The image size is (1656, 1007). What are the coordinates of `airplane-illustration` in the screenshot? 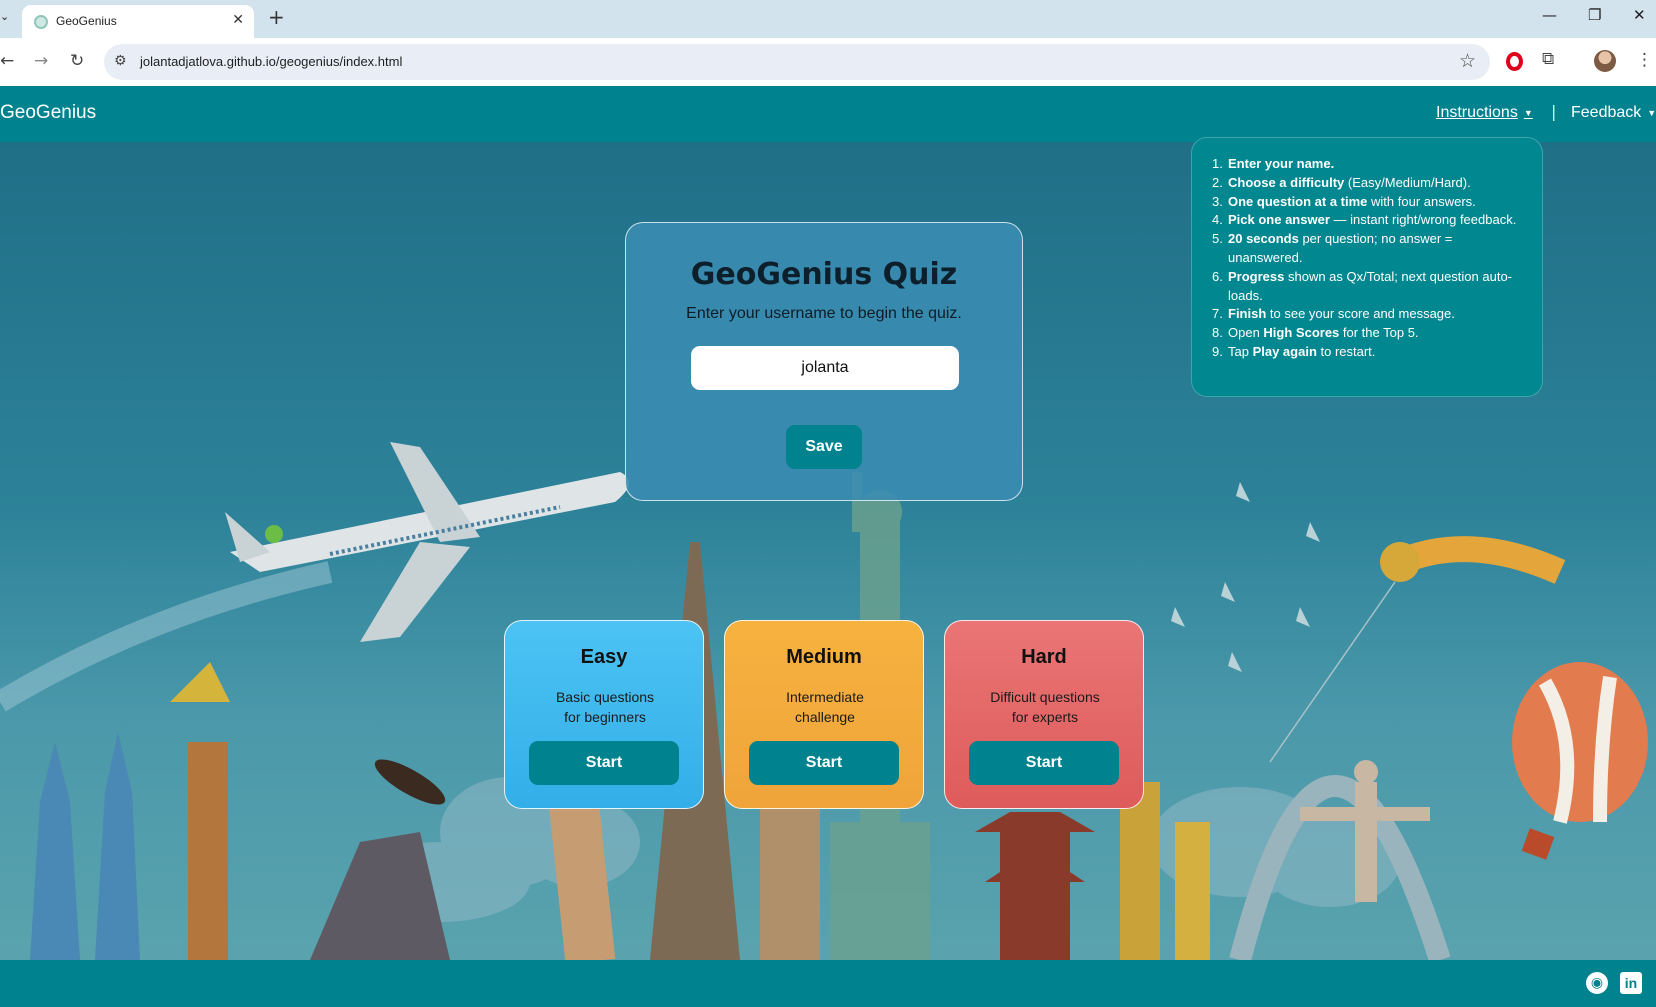 It's located at (427, 542).